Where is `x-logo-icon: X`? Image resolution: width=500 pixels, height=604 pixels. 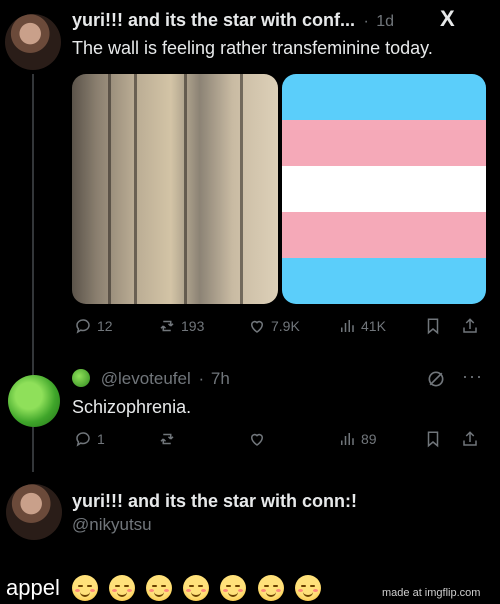 x-logo-icon: X is located at coordinates (451, 19).